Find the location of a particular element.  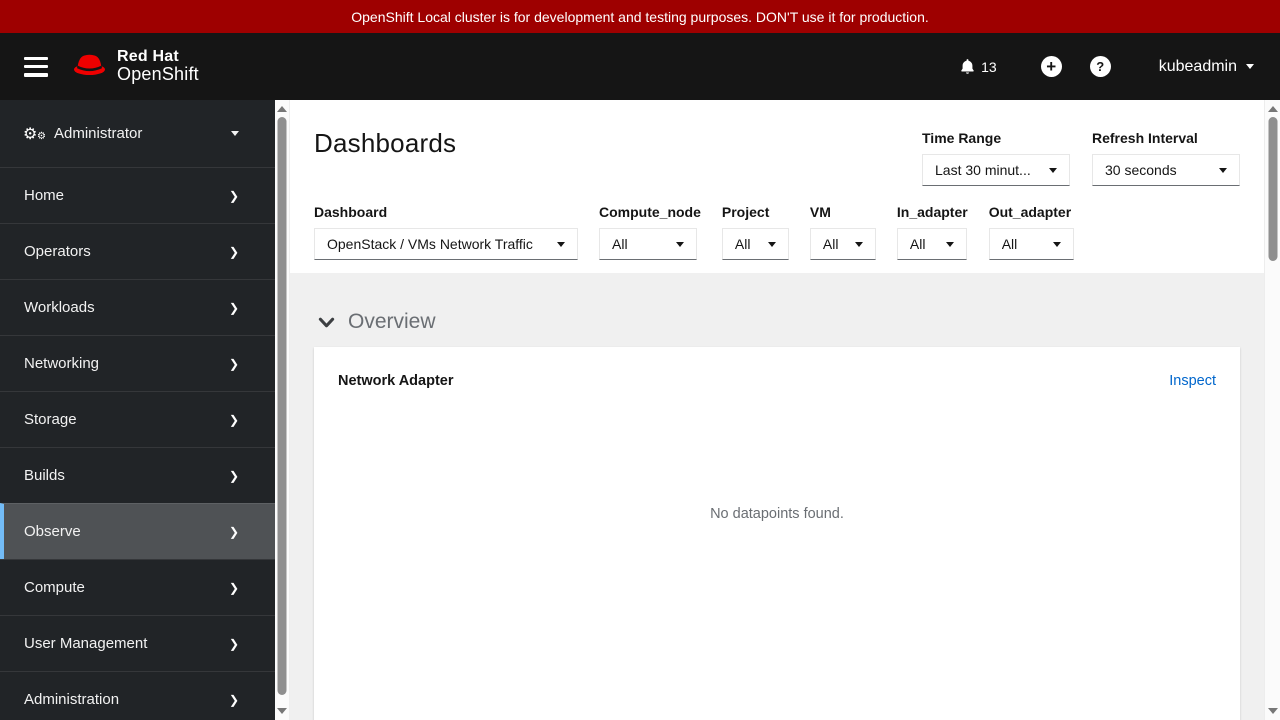

filter-compute-node: Compute_node All is located at coordinates (650, 232).